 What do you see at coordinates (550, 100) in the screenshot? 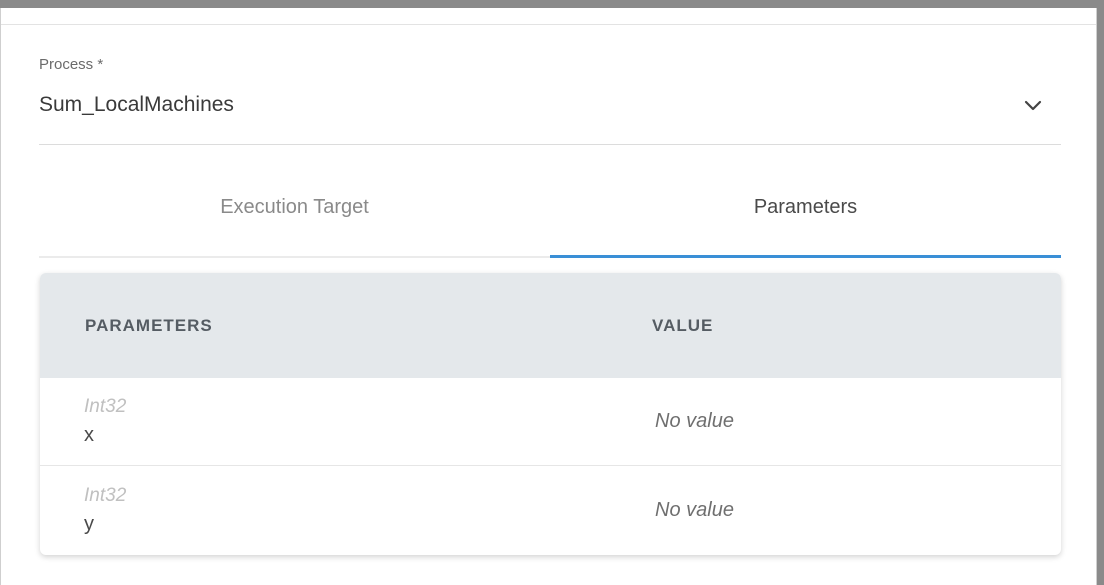
I see `process-select: Process * Sum_LocalMachines` at bounding box center [550, 100].